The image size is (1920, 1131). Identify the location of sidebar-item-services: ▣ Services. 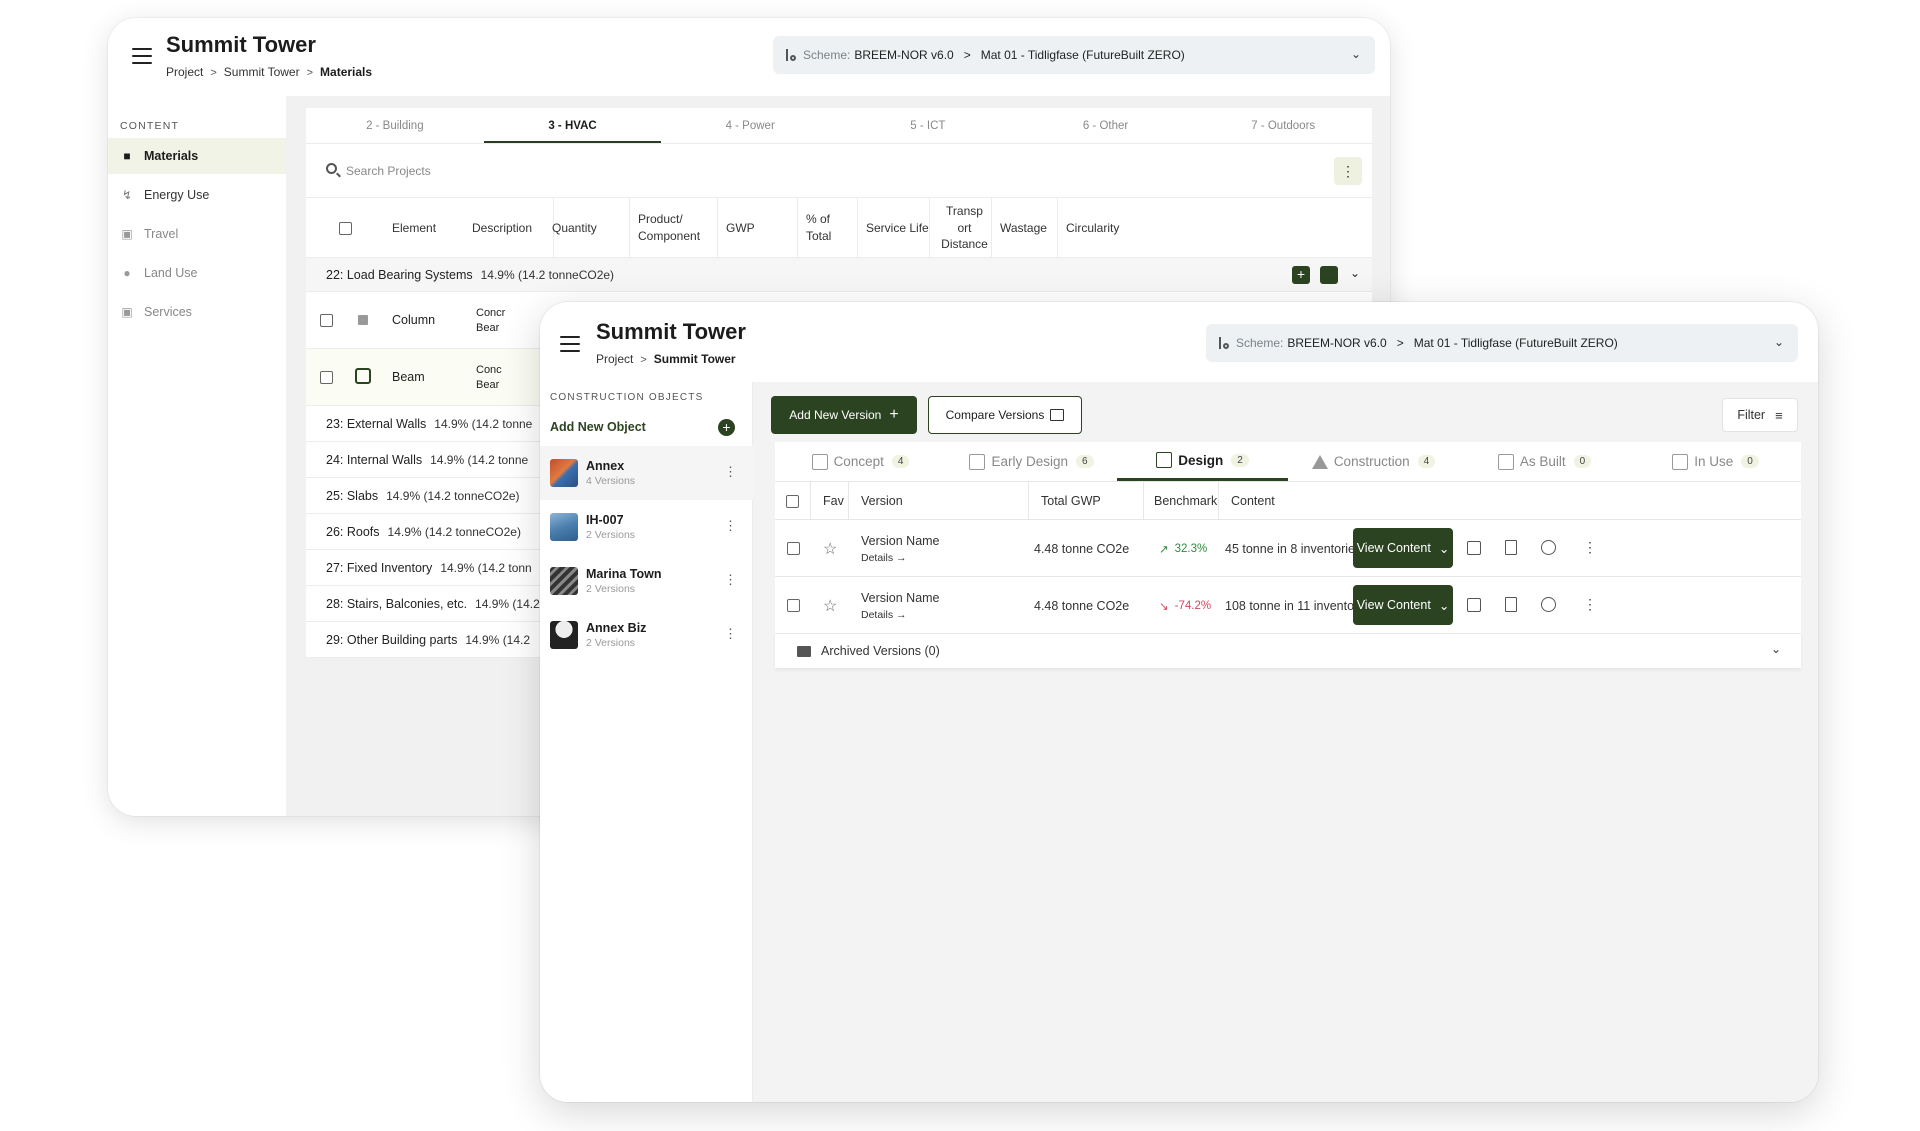
(197, 312).